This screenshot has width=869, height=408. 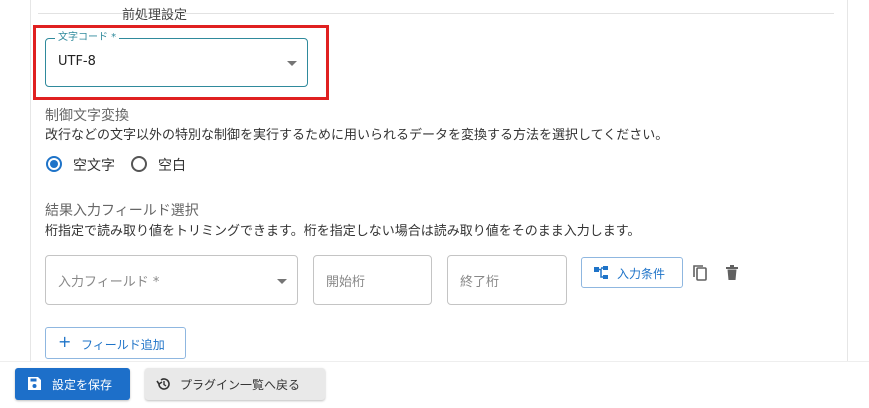 What do you see at coordinates (65, 341) in the screenshot?
I see `plus-icon: +` at bounding box center [65, 341].